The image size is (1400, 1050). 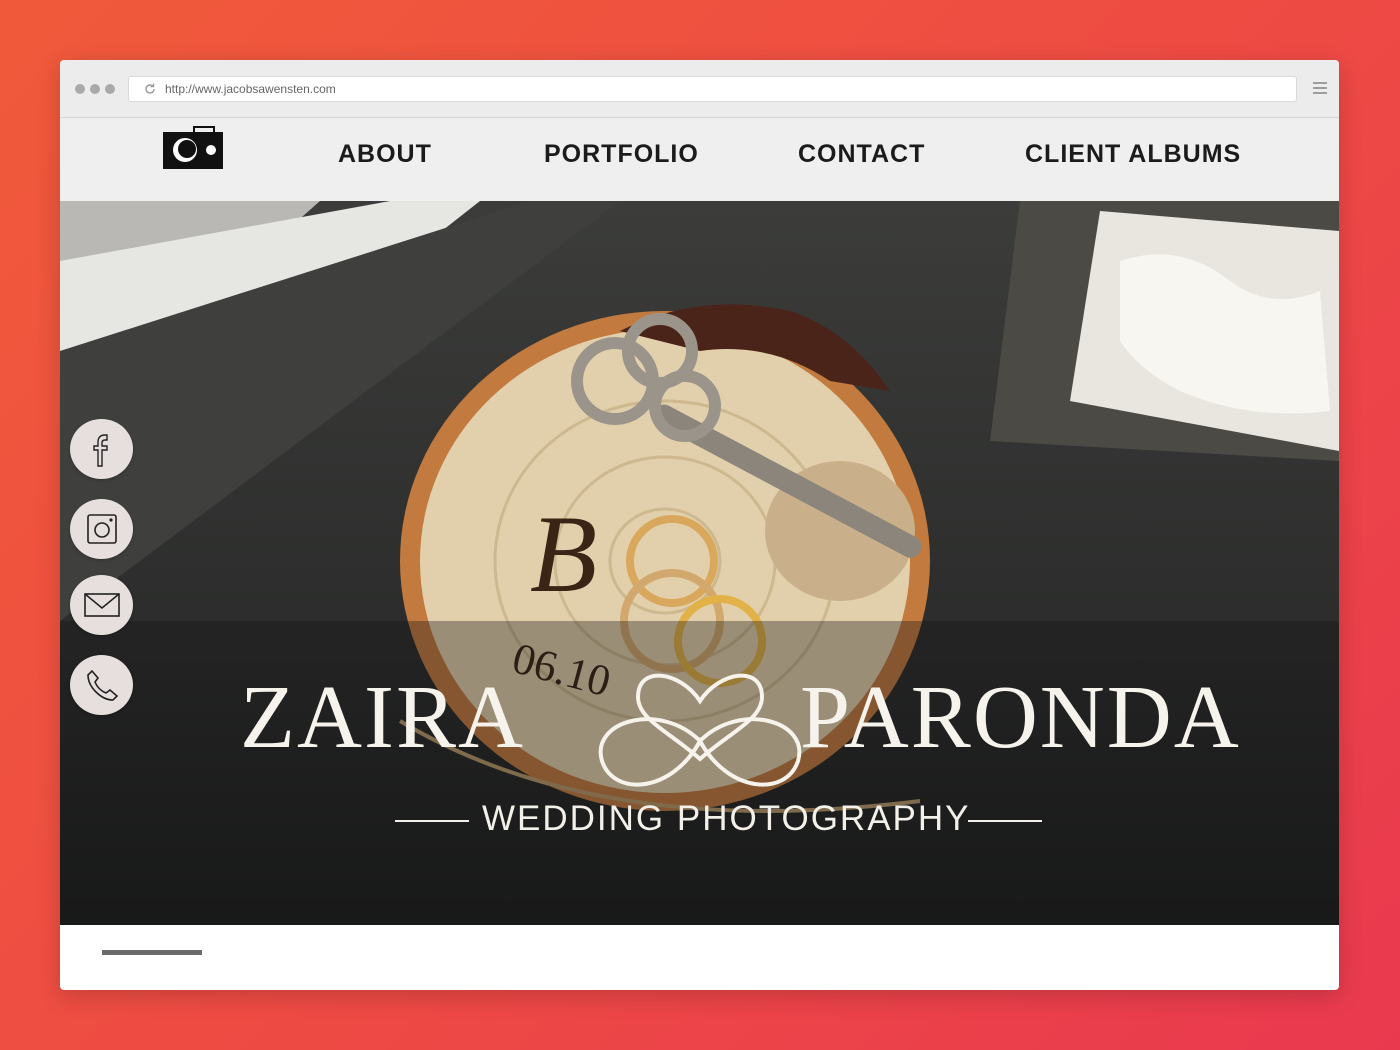 I want to click on browser-chrome: http://www.jacobsawensten.com, so click(x=699, y=89).